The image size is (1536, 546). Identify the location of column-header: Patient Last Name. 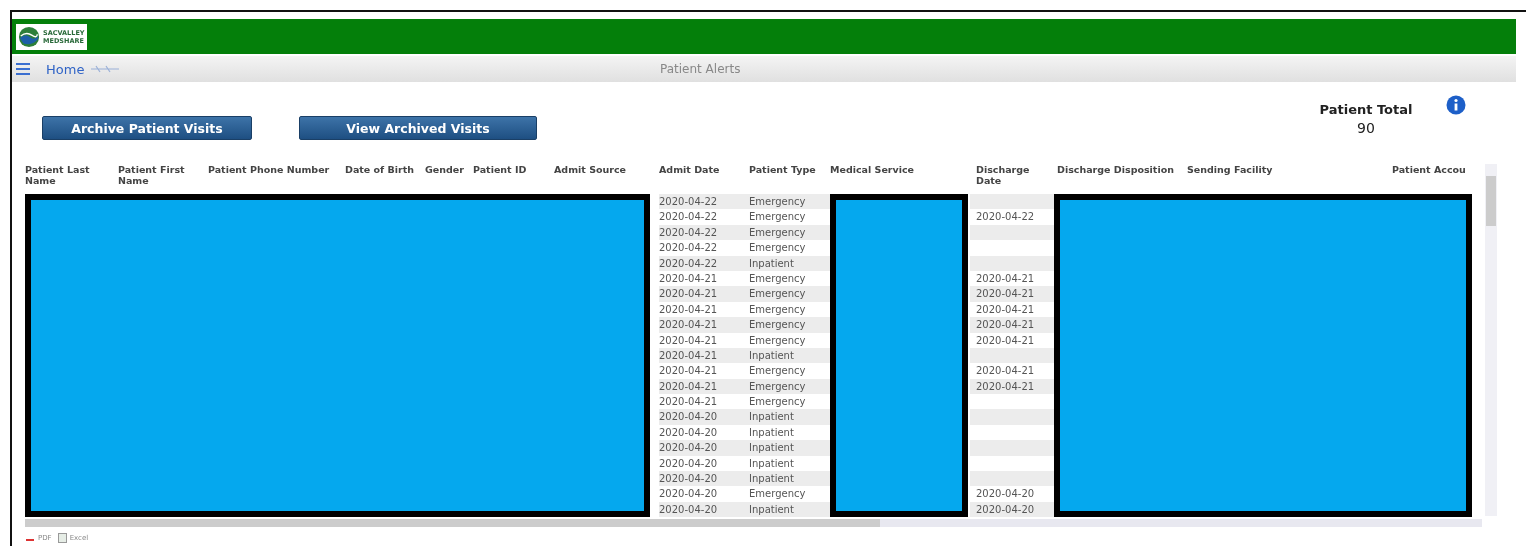
(58, 175).